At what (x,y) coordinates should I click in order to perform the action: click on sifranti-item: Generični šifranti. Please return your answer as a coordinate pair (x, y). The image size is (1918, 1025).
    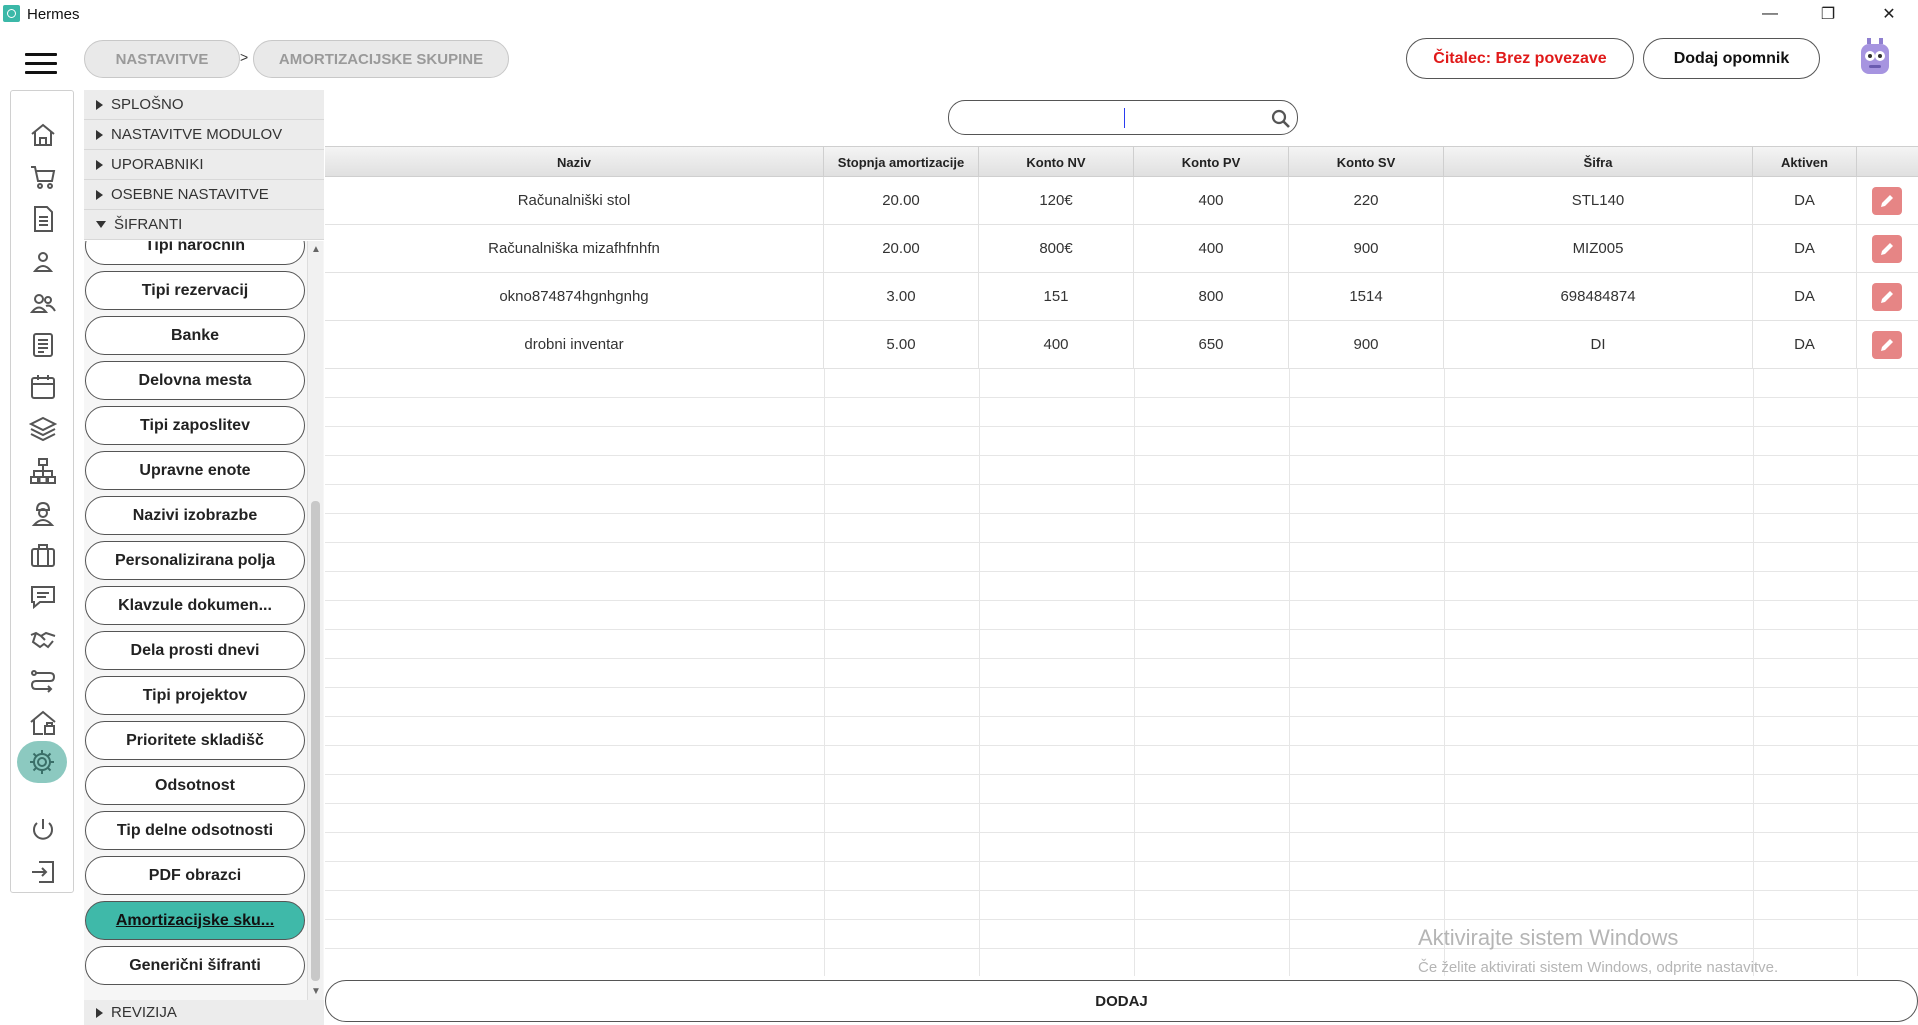
    Looking at the image, I should click on (195, 965).